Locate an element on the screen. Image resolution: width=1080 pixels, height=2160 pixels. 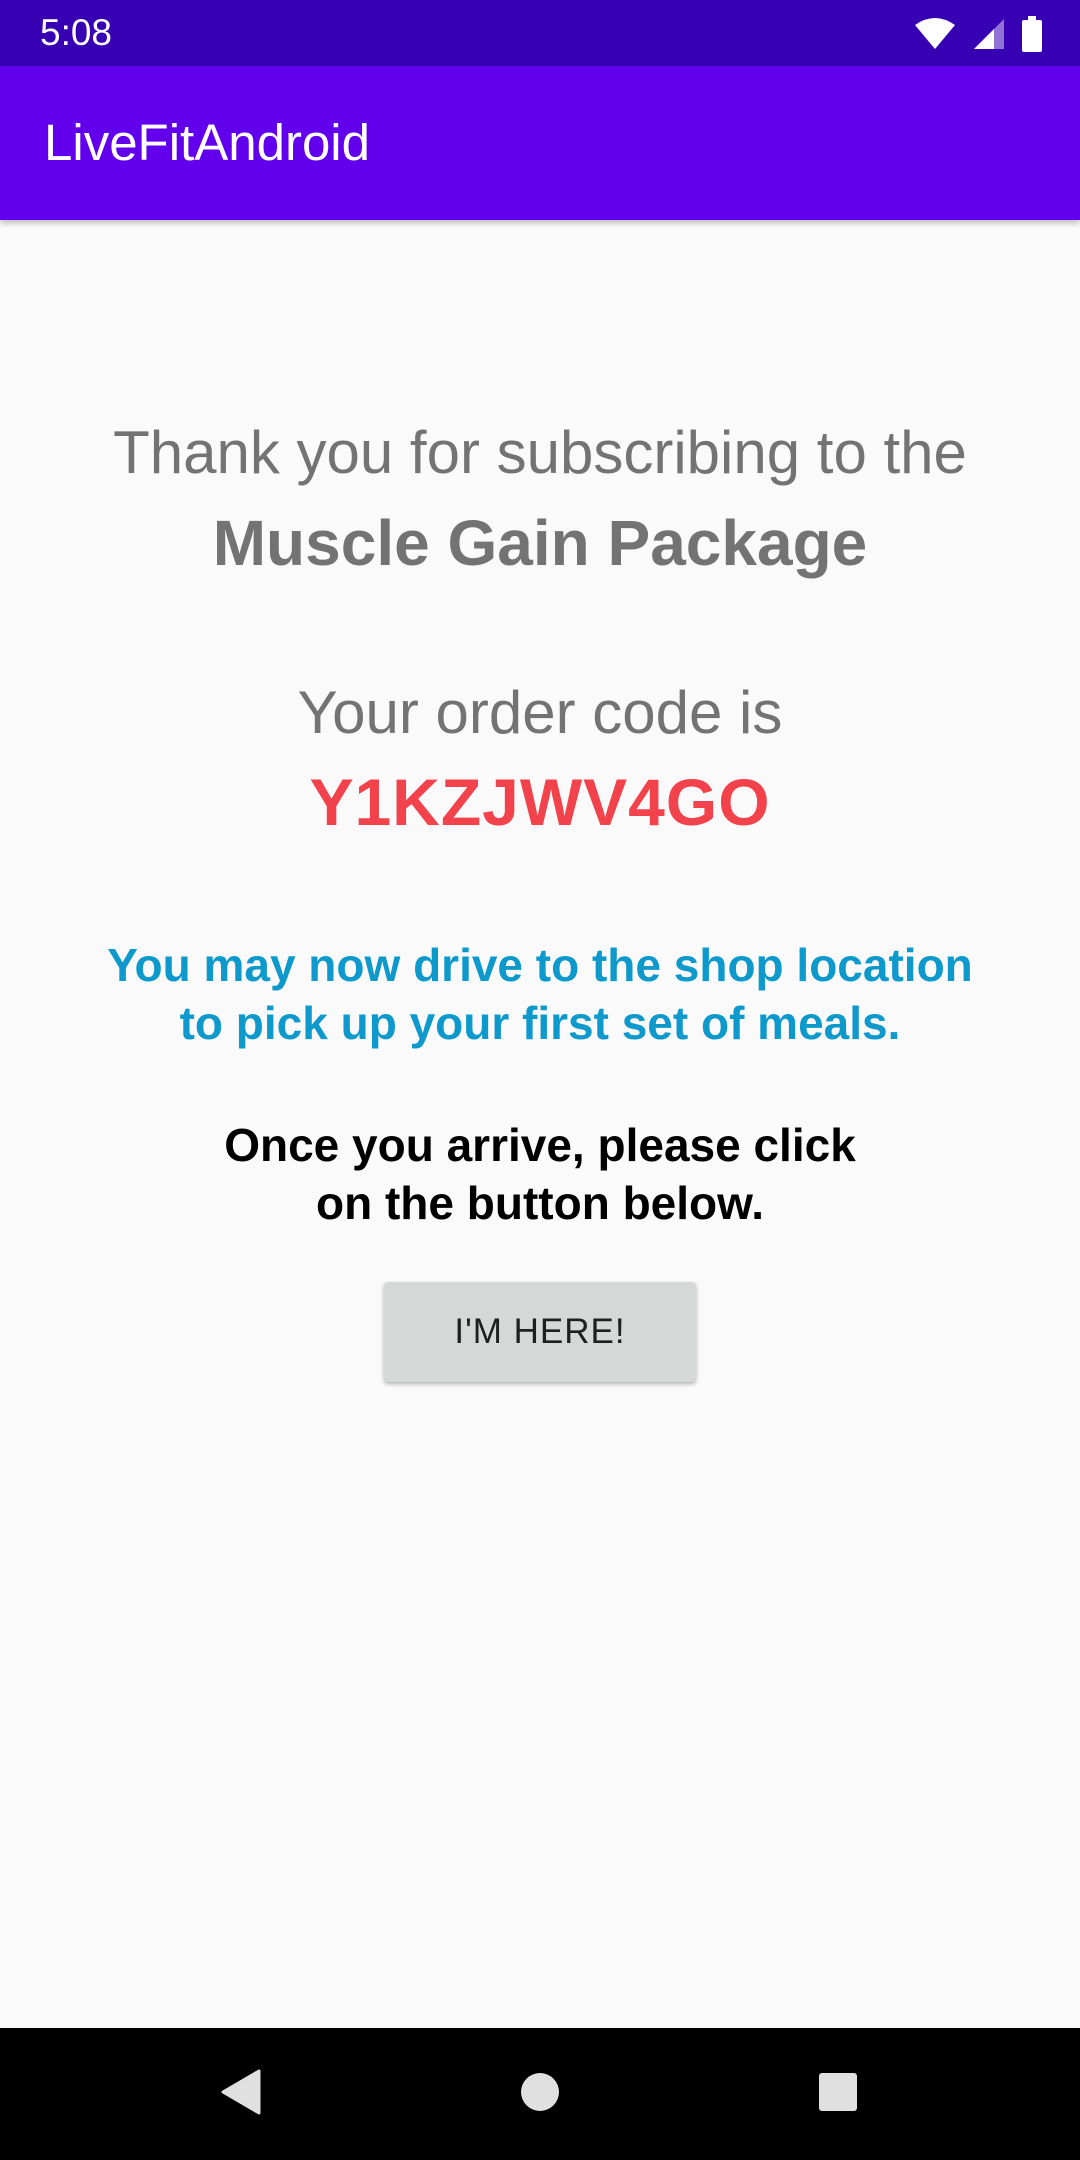
recents-icon is located at coordinates (838, 2094).